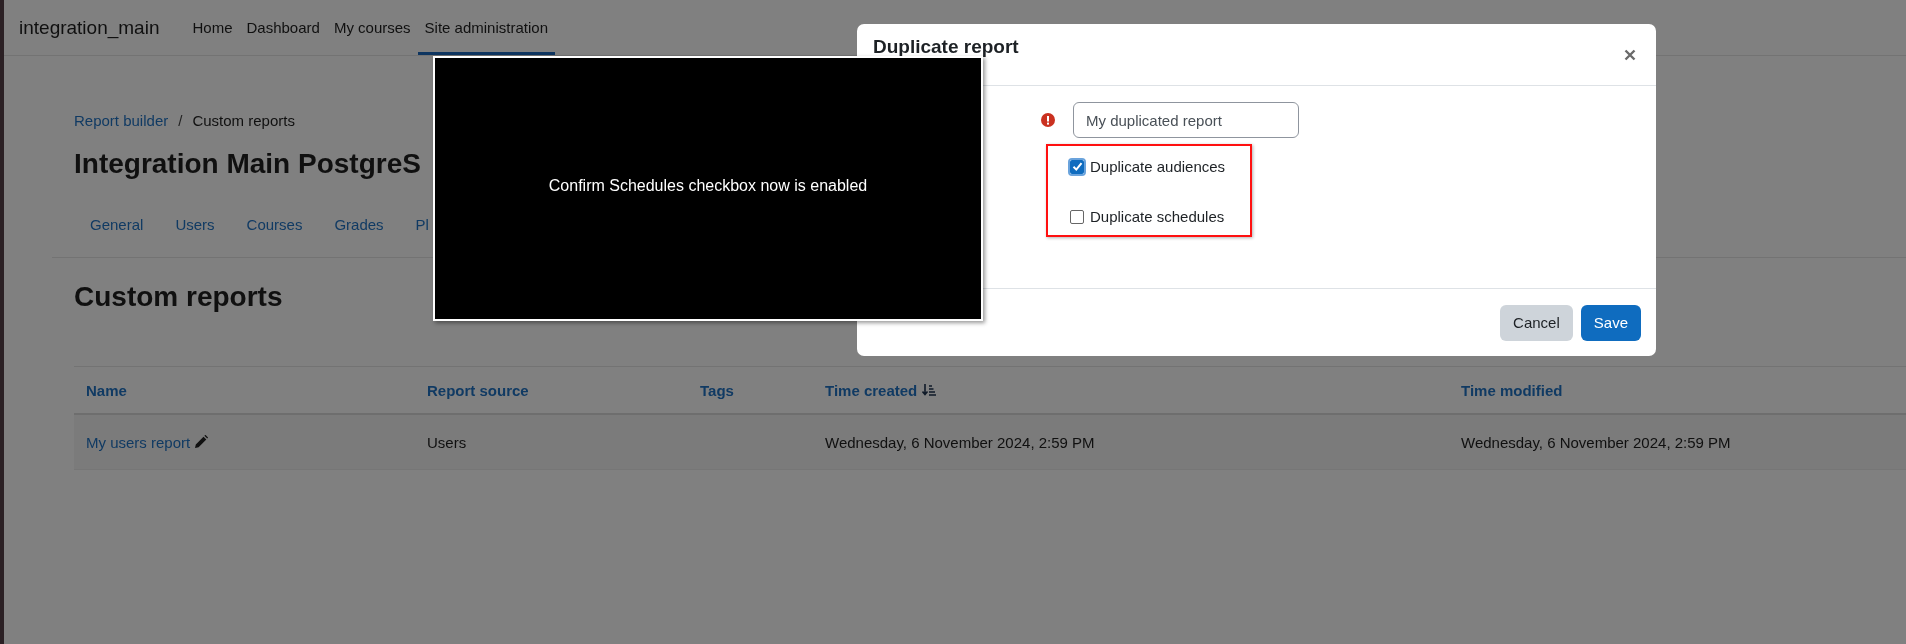 The width and height of the screenshot is (1906, 644). What do you see at coordinates (195, 236) in the screenshot?
I see `nav-tab: Users` at bounding box center [195, 236].